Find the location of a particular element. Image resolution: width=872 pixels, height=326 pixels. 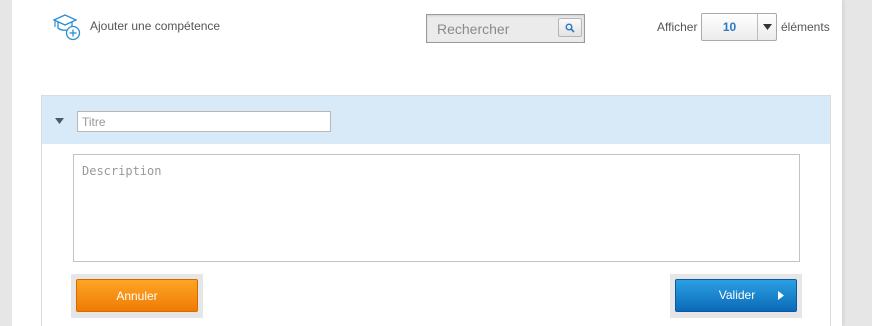

cancel-label: Annuler is located at coordinates (137, 295).